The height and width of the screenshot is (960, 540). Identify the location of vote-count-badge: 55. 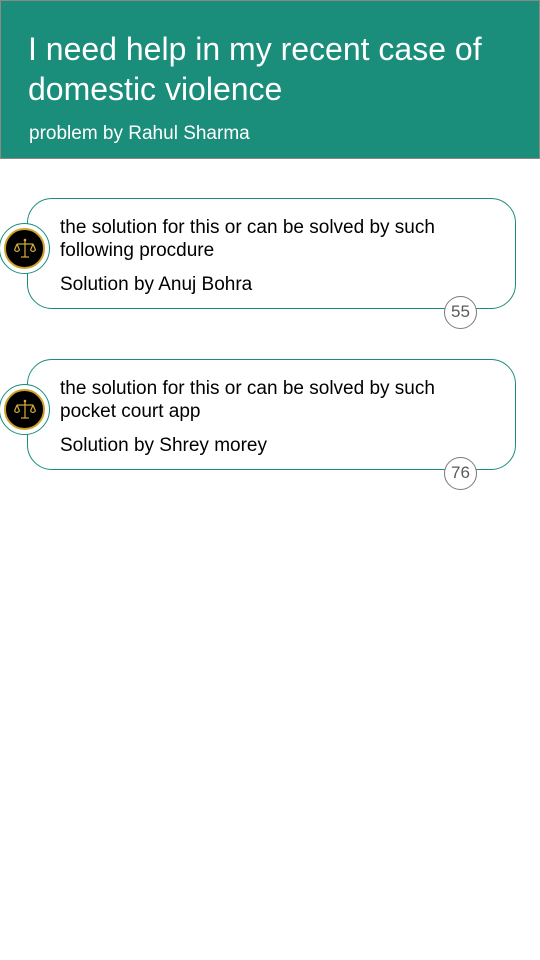
(460, 312).